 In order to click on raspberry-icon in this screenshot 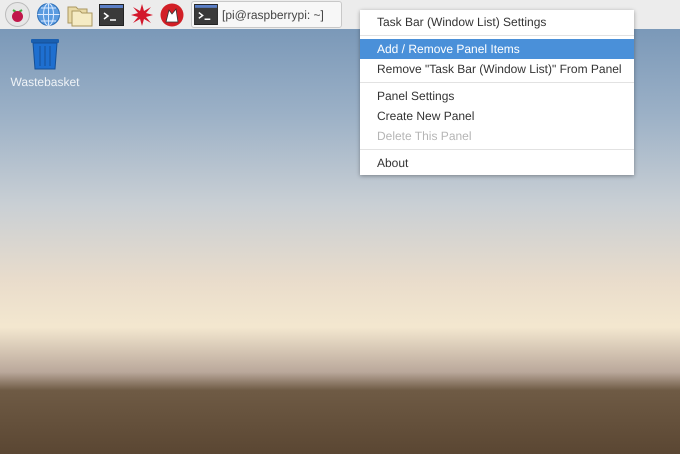, I will do `click(17, 14)`.